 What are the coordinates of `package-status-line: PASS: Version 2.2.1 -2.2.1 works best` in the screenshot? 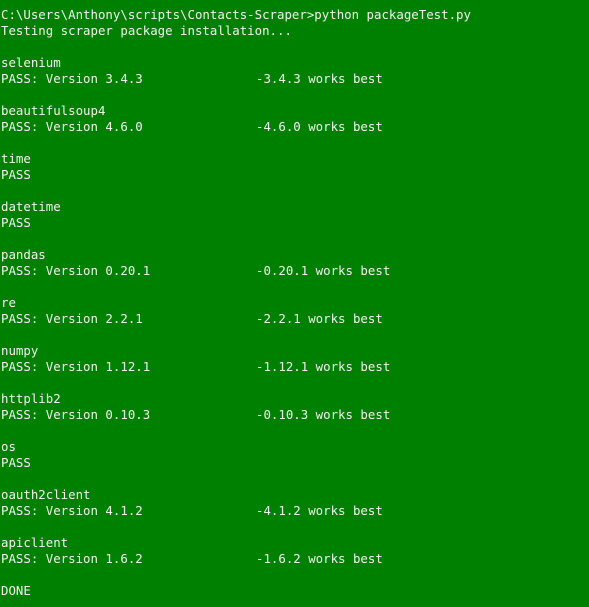 It's located at (295, 319).